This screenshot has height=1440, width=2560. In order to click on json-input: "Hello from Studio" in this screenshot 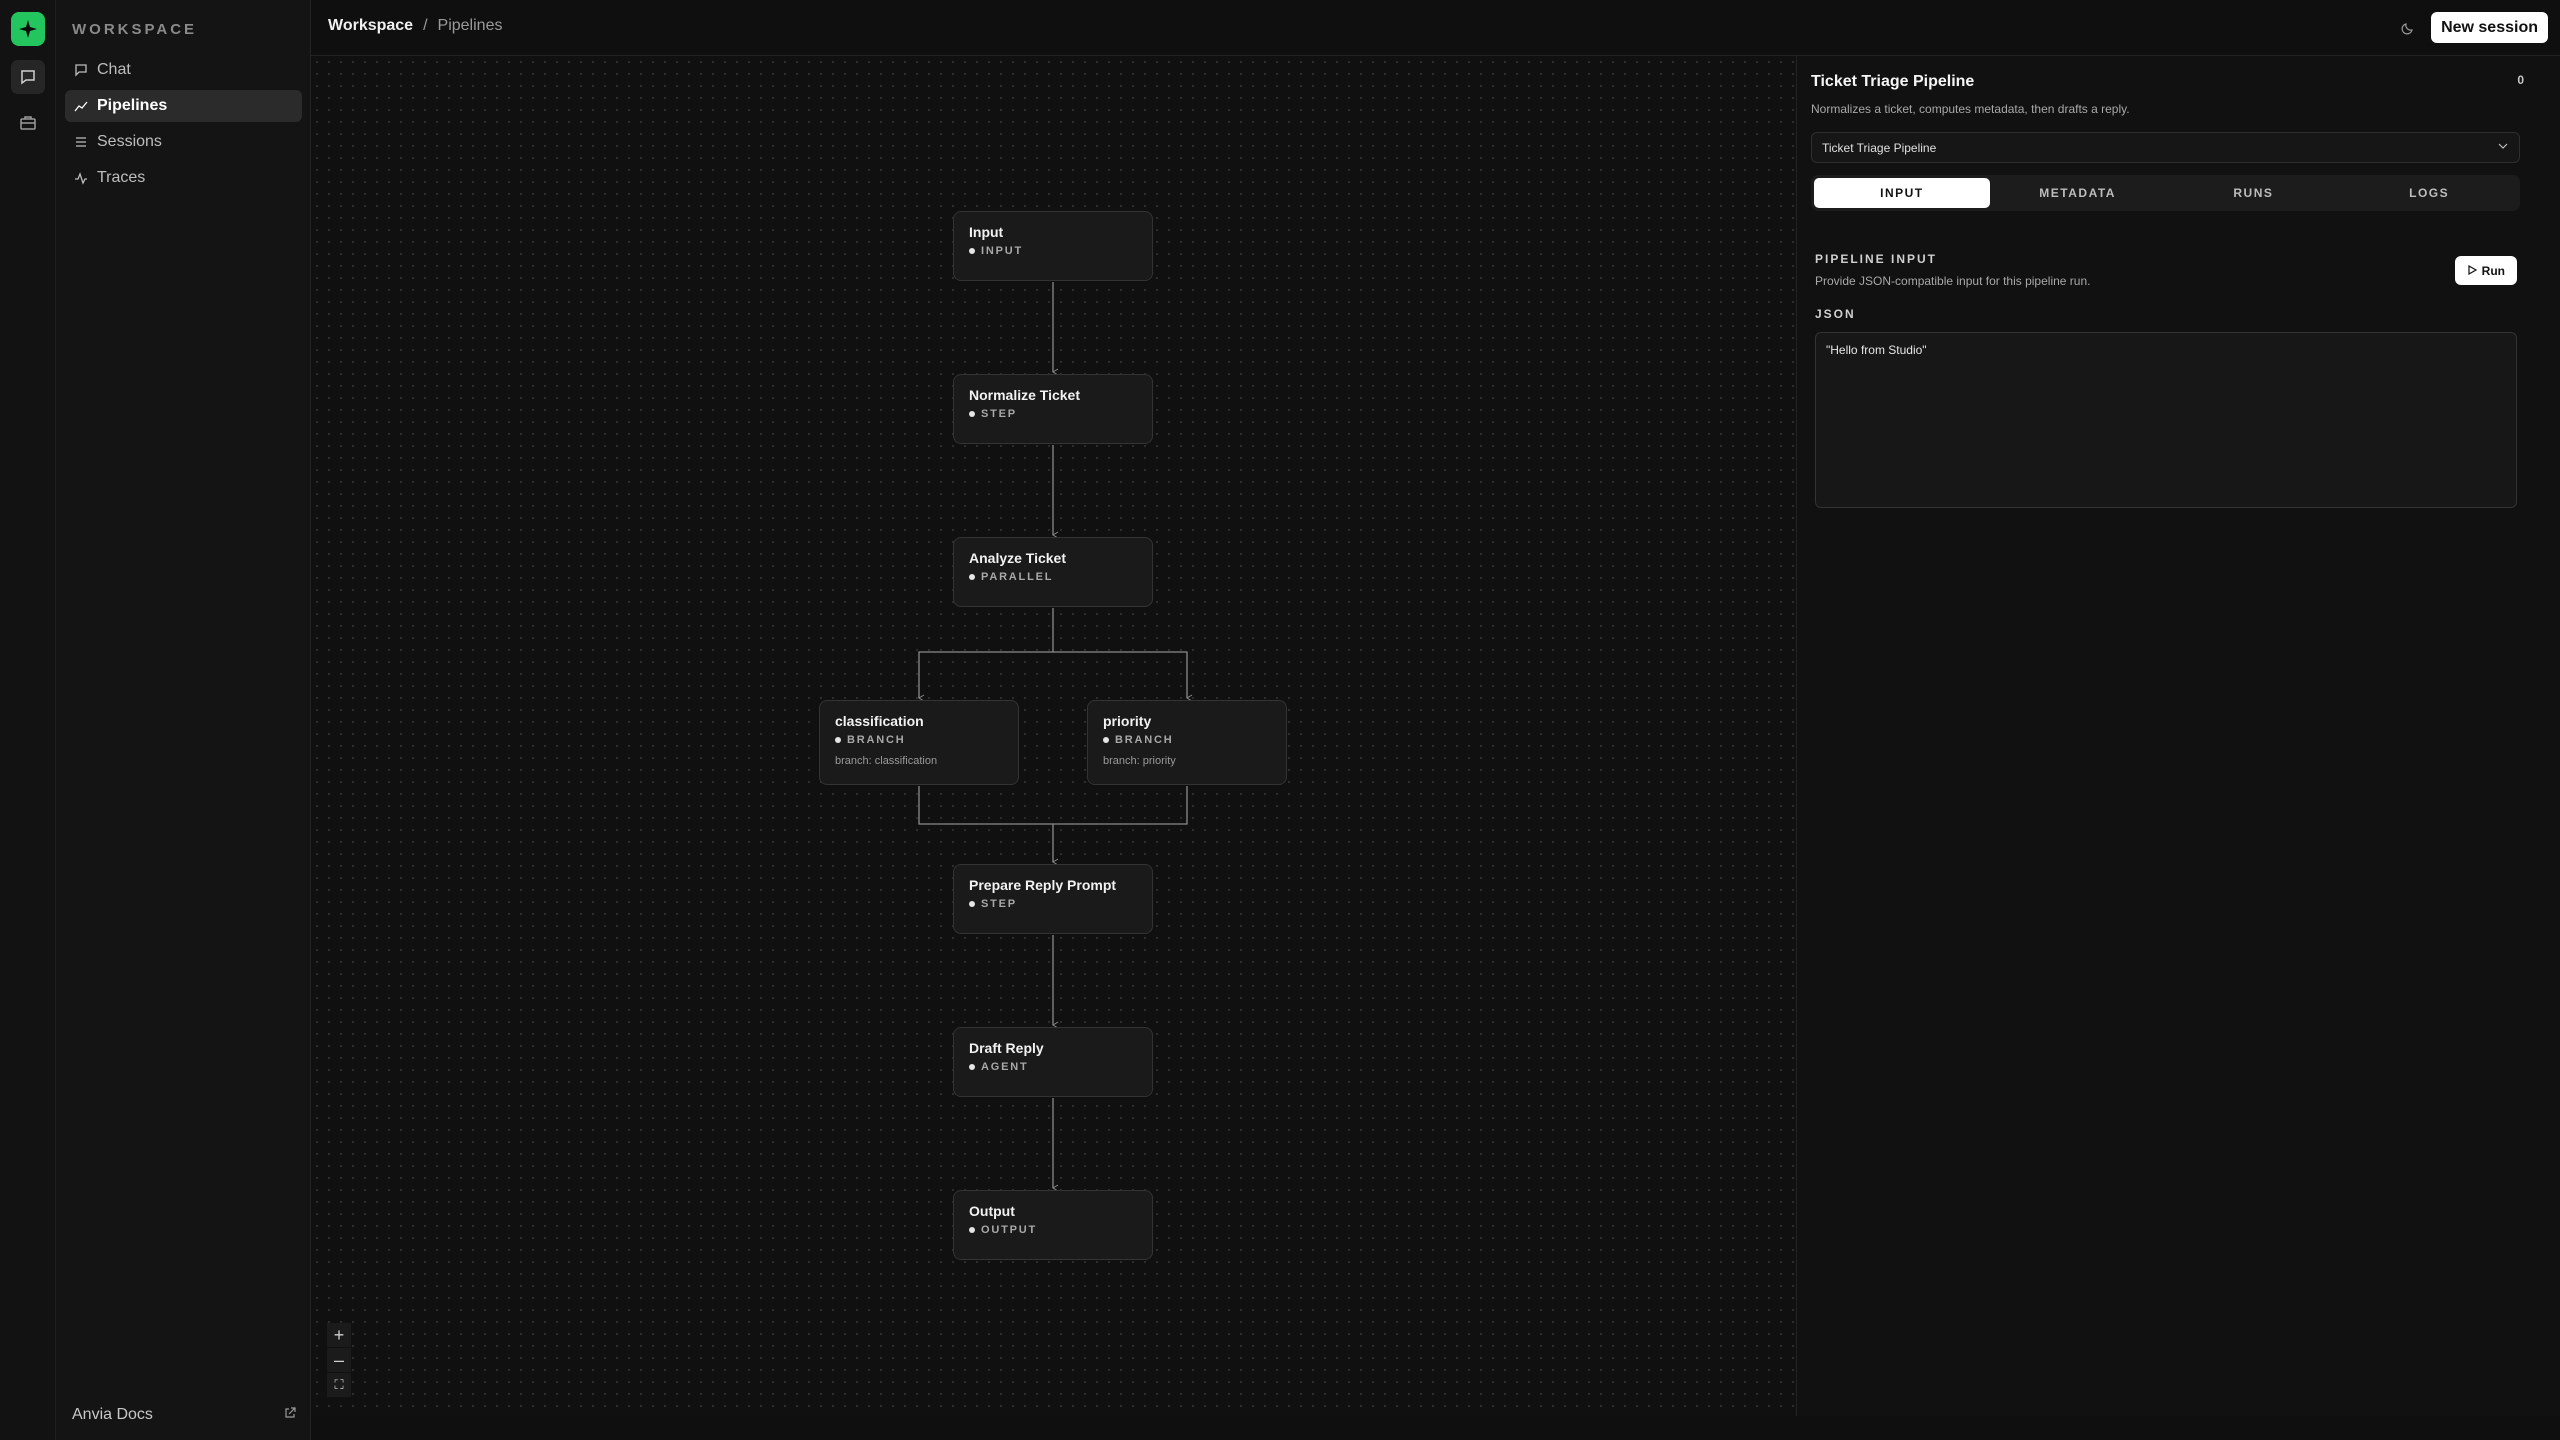, I will do `click(2166, 420)`.